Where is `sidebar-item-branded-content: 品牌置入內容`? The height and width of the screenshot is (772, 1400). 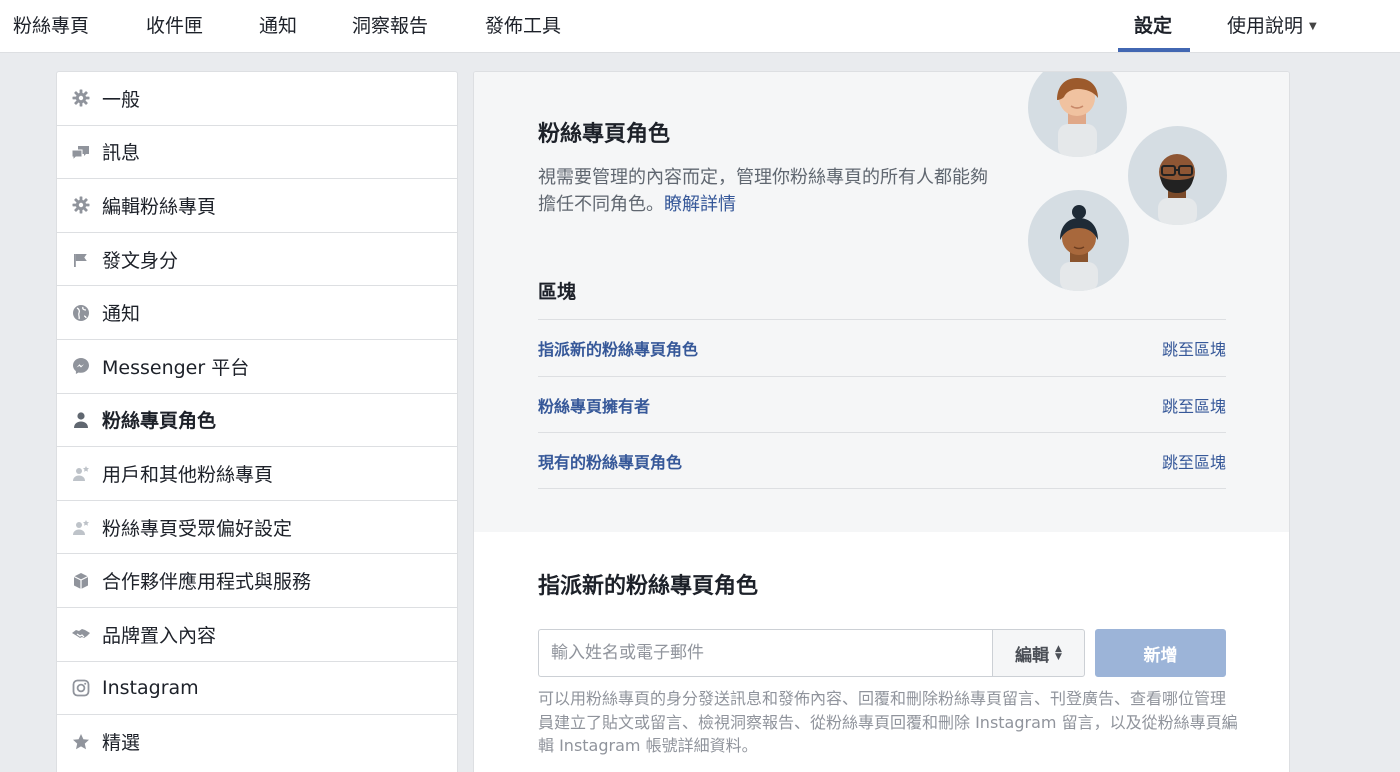
sidebar-item-branded-content: 品牌置入內容 is located at coordinates (257, 635).